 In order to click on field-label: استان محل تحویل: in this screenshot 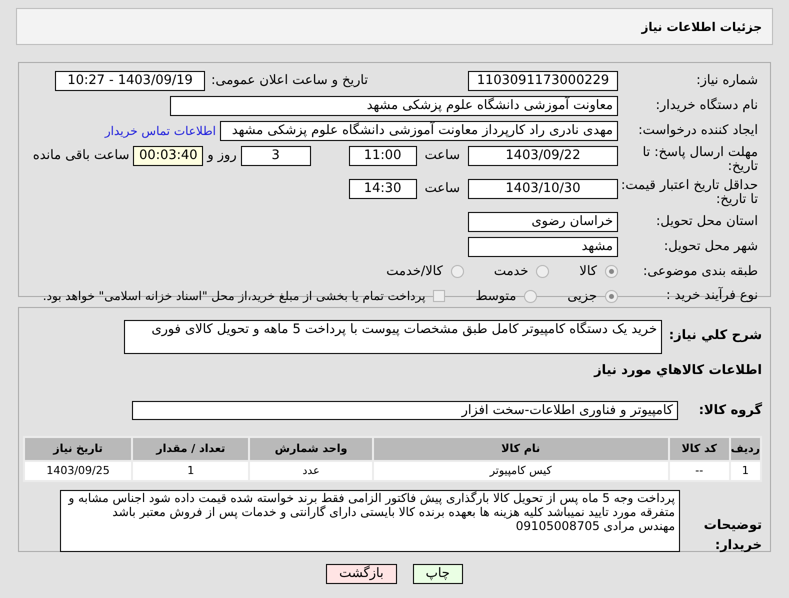, I will do `click(706, 222)`.